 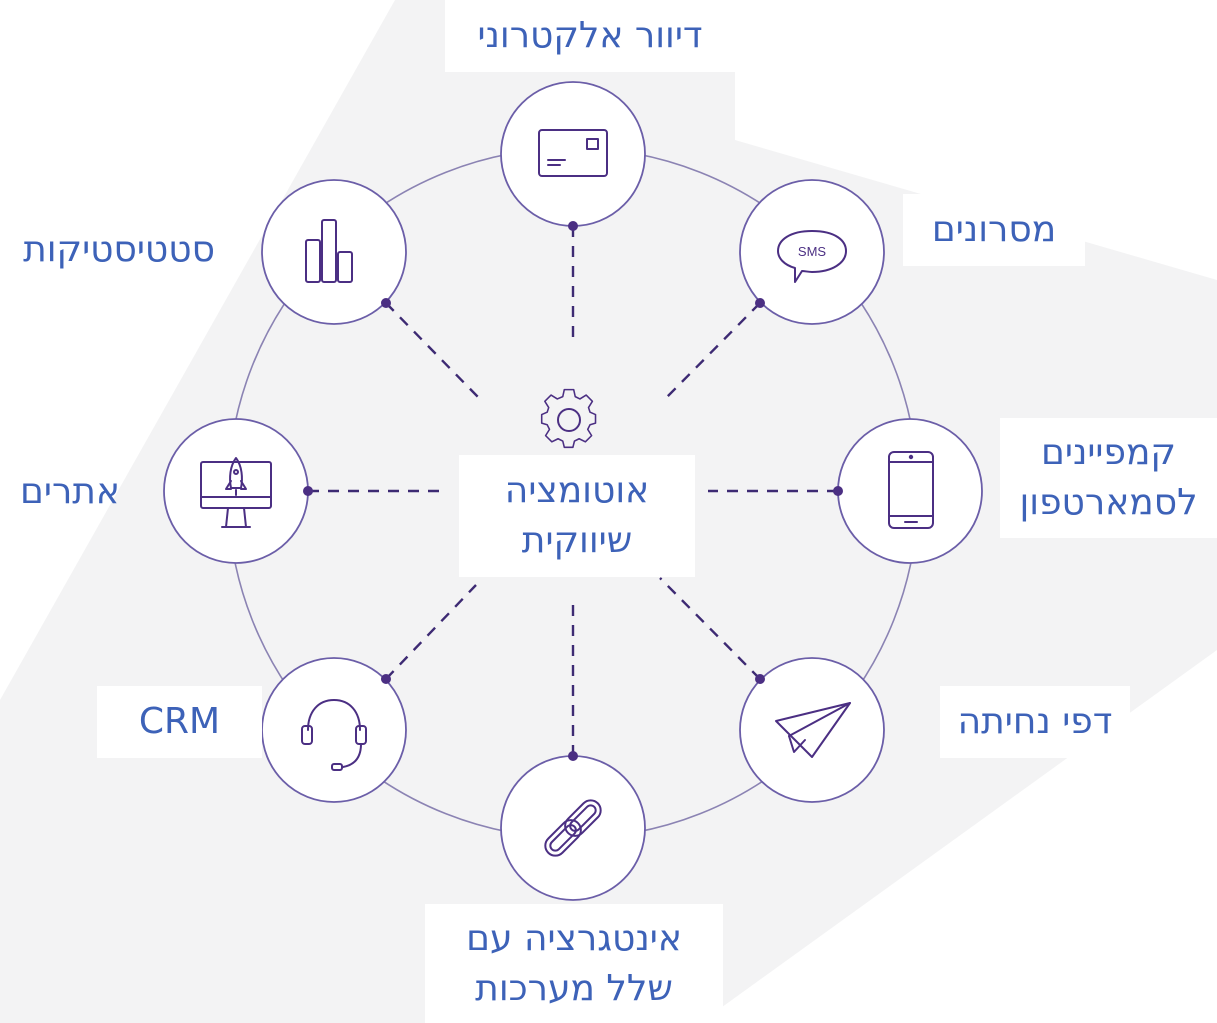 I want to click on label-email: דיוור אלקטרוני, so click(x=590, y=36).